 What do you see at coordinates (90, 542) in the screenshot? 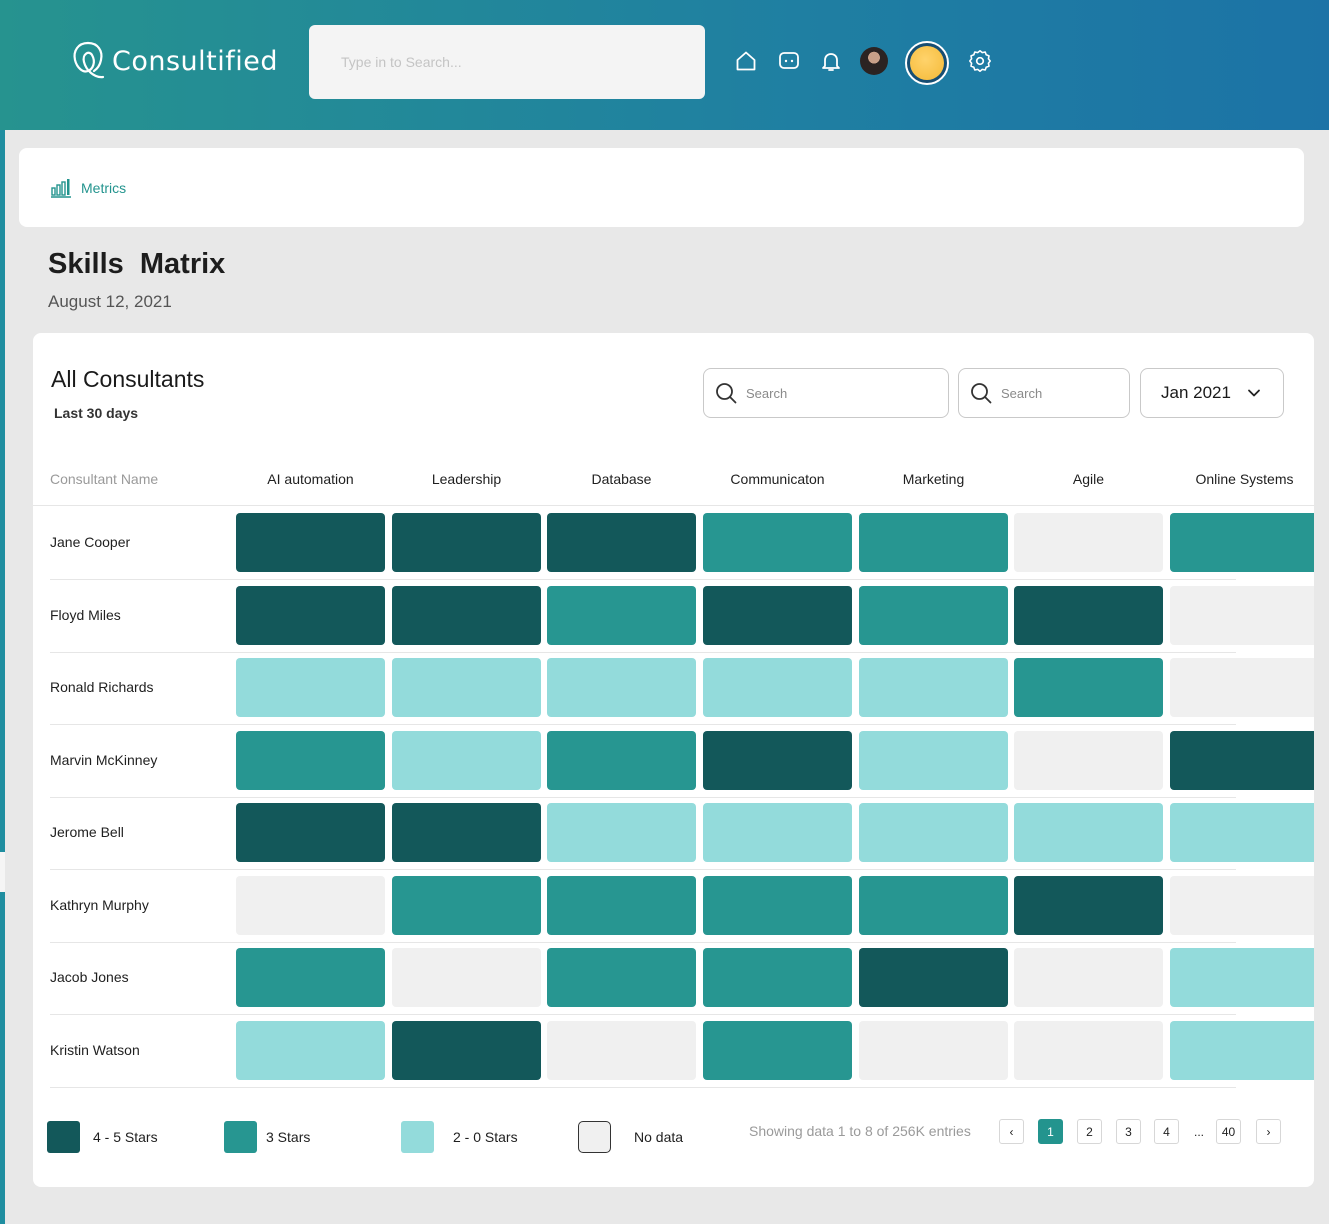
I see `consultant-name: Jane Cooper` at bounding box center [90, 542].